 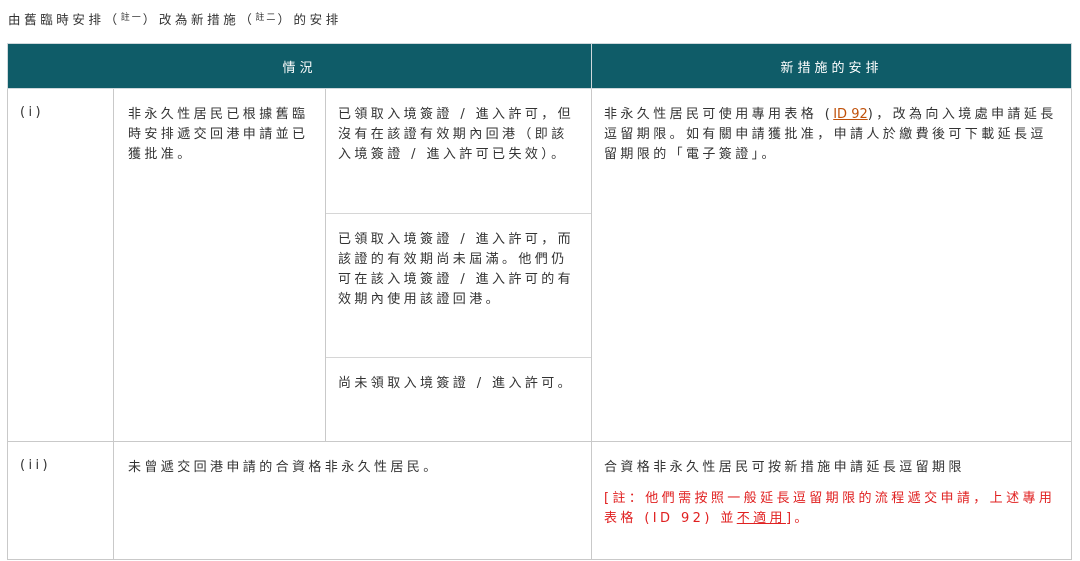 What do you see at coordinates (761, 518) in the screenshot?
I see `note-not-applicable: 不適用` at bounding box center [761, 518].